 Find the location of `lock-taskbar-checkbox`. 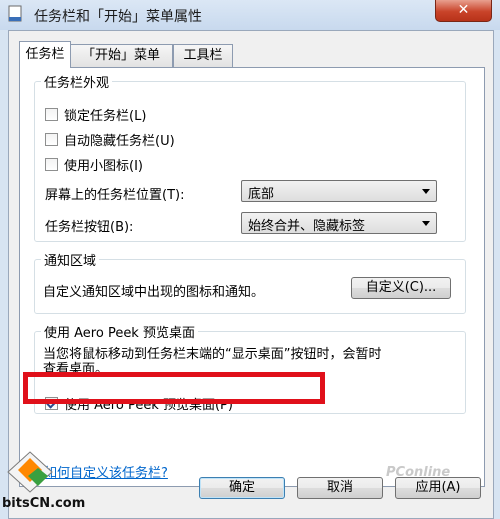

lock-taskbar-checkbox is located at coordinates (51, 114).